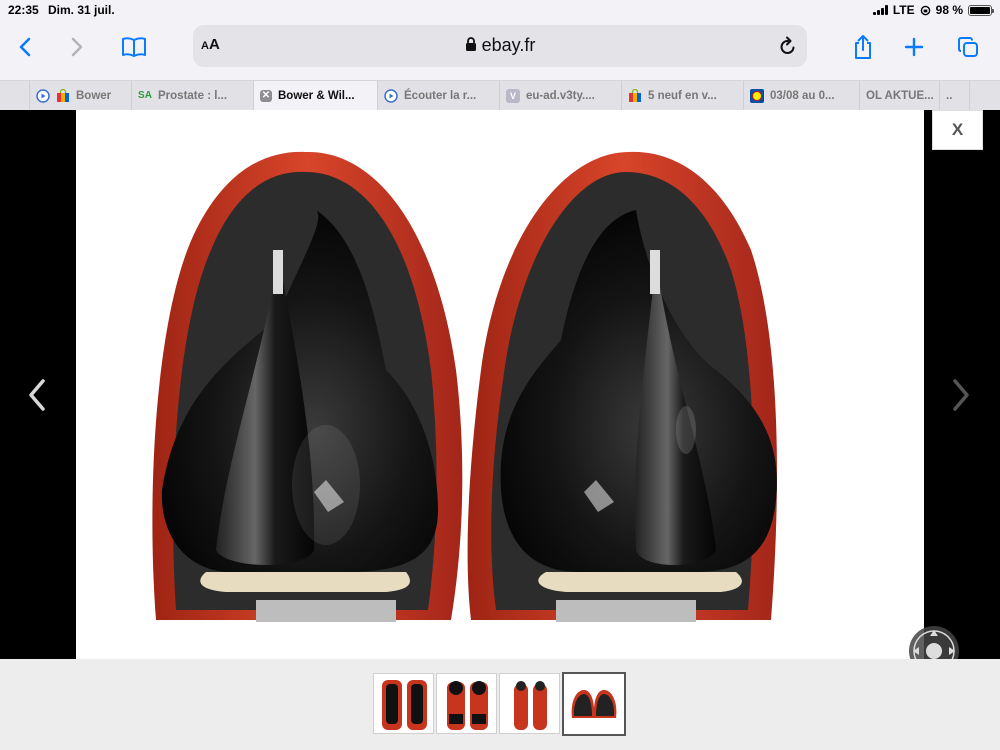 The height and width of the screenshot is (750, 1000). Describe the element at coordinates (15, 95) in the screenshot. I see `tab-pinned` at that location.